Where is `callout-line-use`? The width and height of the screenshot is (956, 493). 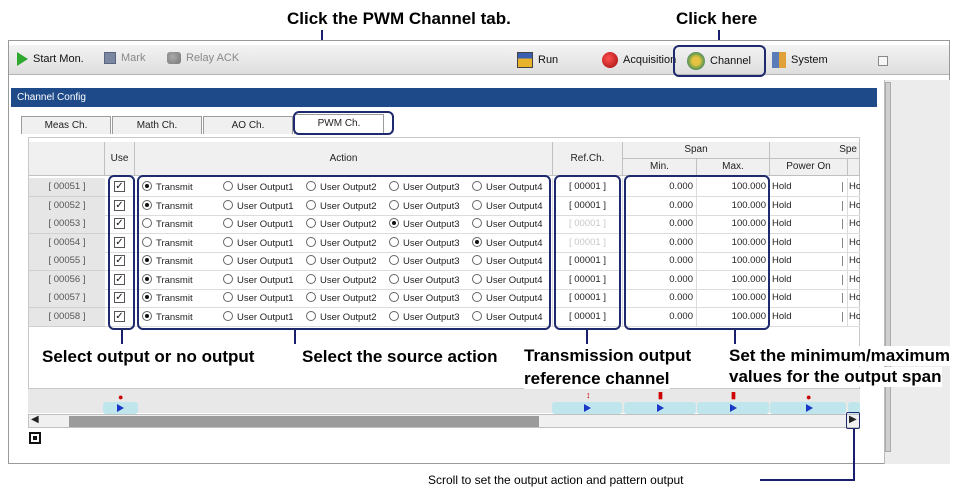 callout-line-use is located at coordinates (122, 337).